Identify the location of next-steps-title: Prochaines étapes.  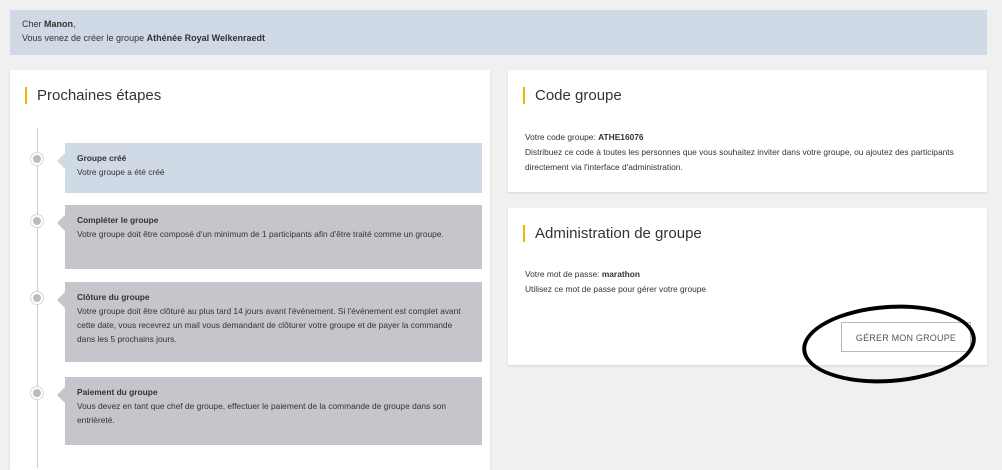
(93, 95).